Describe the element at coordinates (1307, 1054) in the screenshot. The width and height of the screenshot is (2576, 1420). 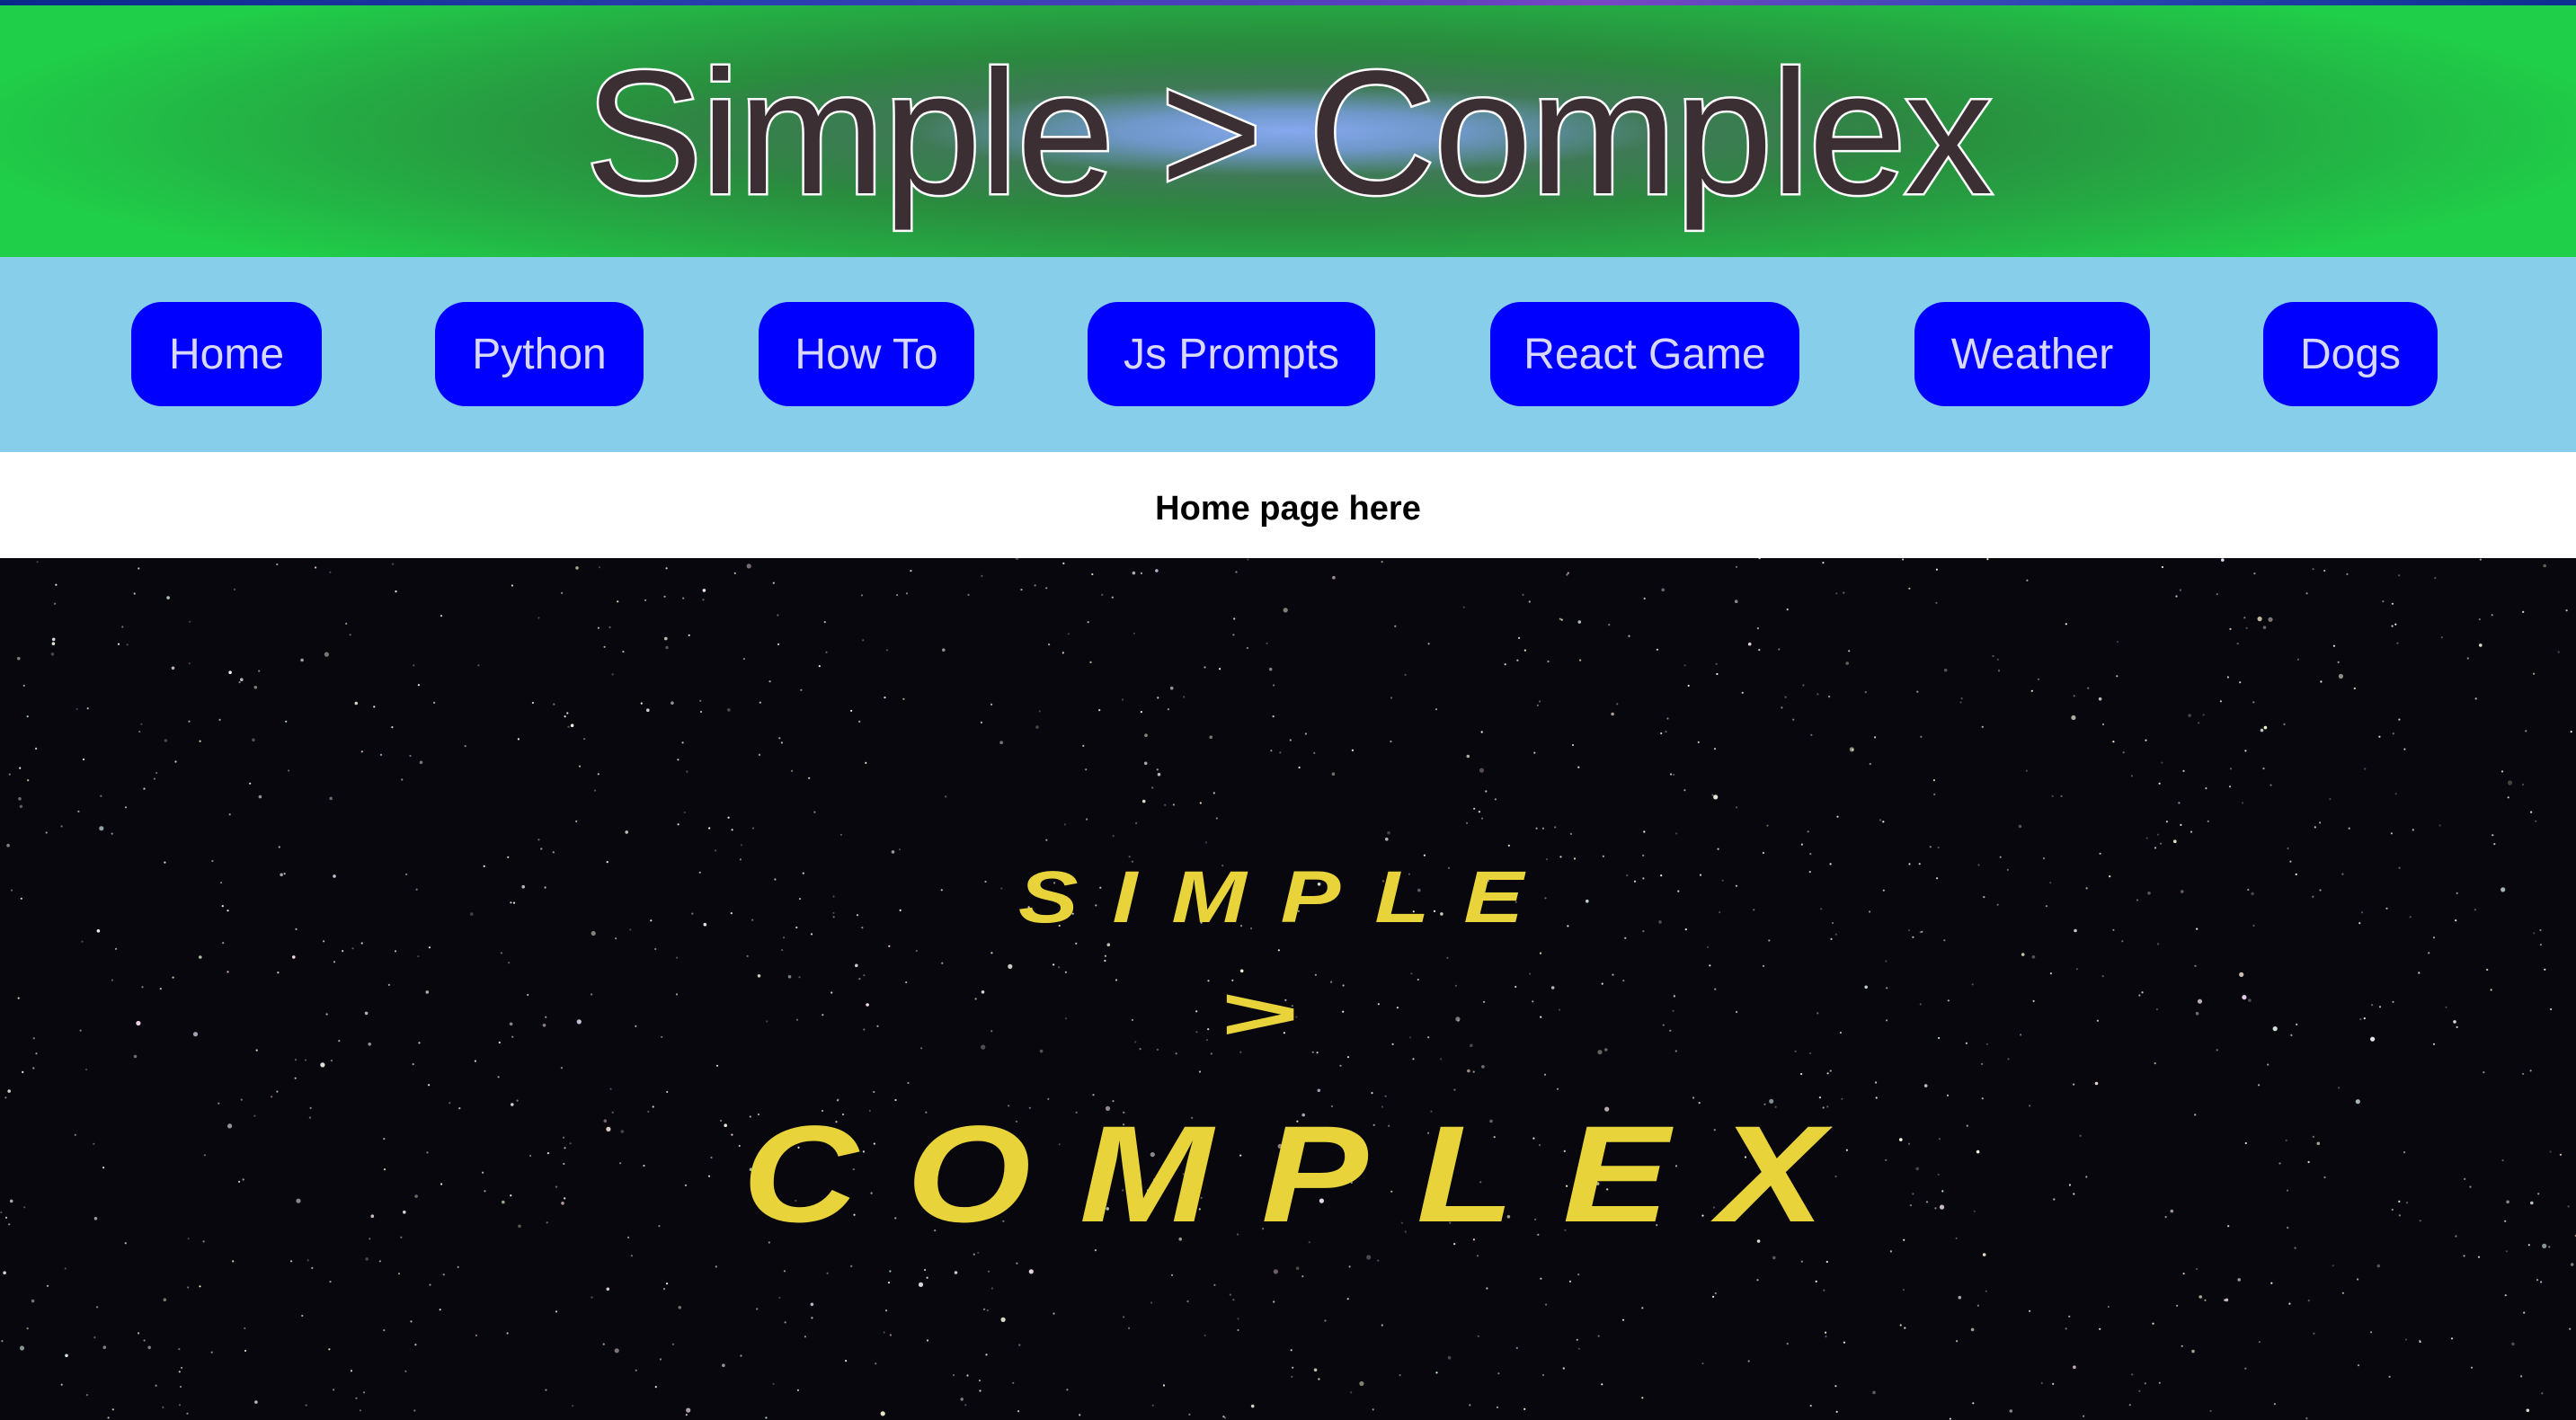
I see `crawl-logo: SIMPLE > COMPLEX` at that location.